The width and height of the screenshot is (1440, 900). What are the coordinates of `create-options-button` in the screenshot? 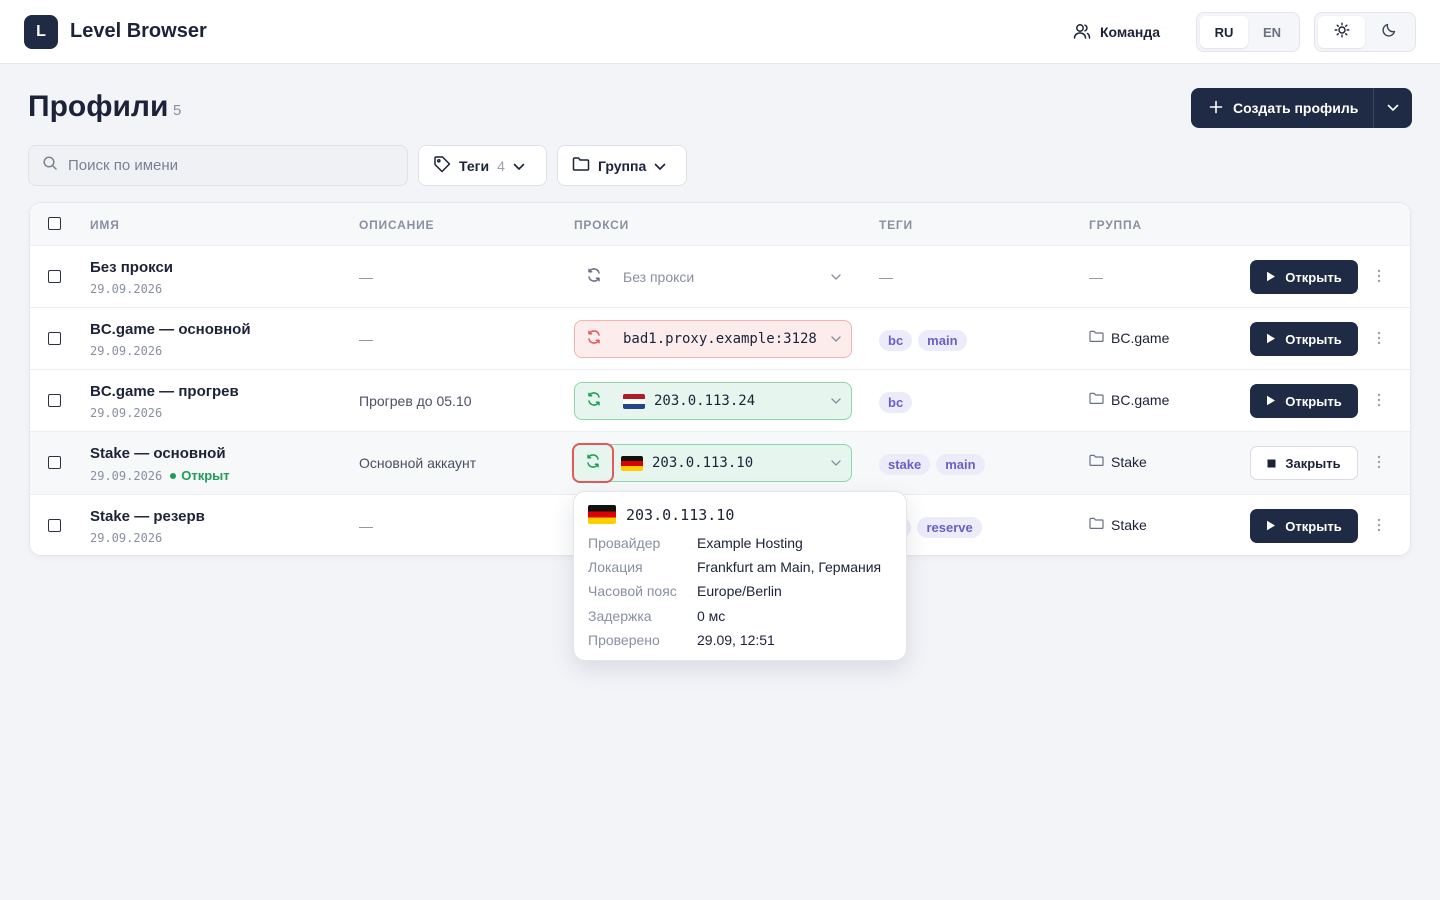 It's located at (1392, 108).